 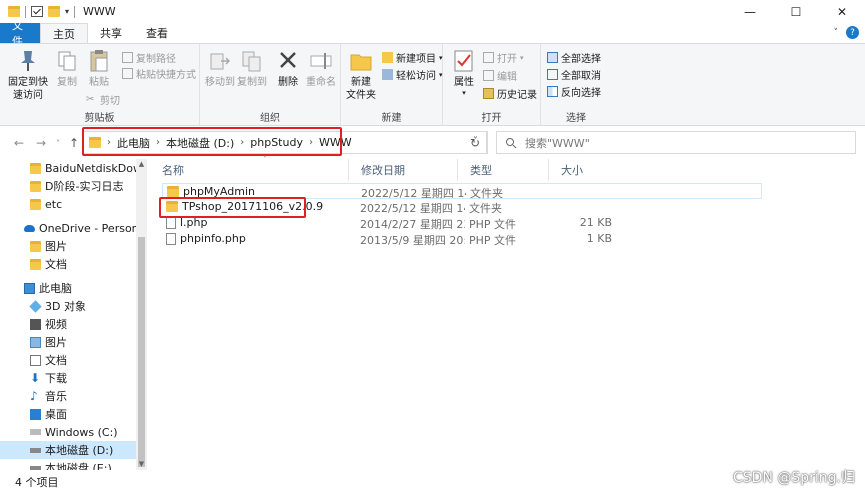 What do you see at coordinates (28, 82) in the screenshot?
I see `pin-label-line1: 固定到快` at bounding box center [28, 82].